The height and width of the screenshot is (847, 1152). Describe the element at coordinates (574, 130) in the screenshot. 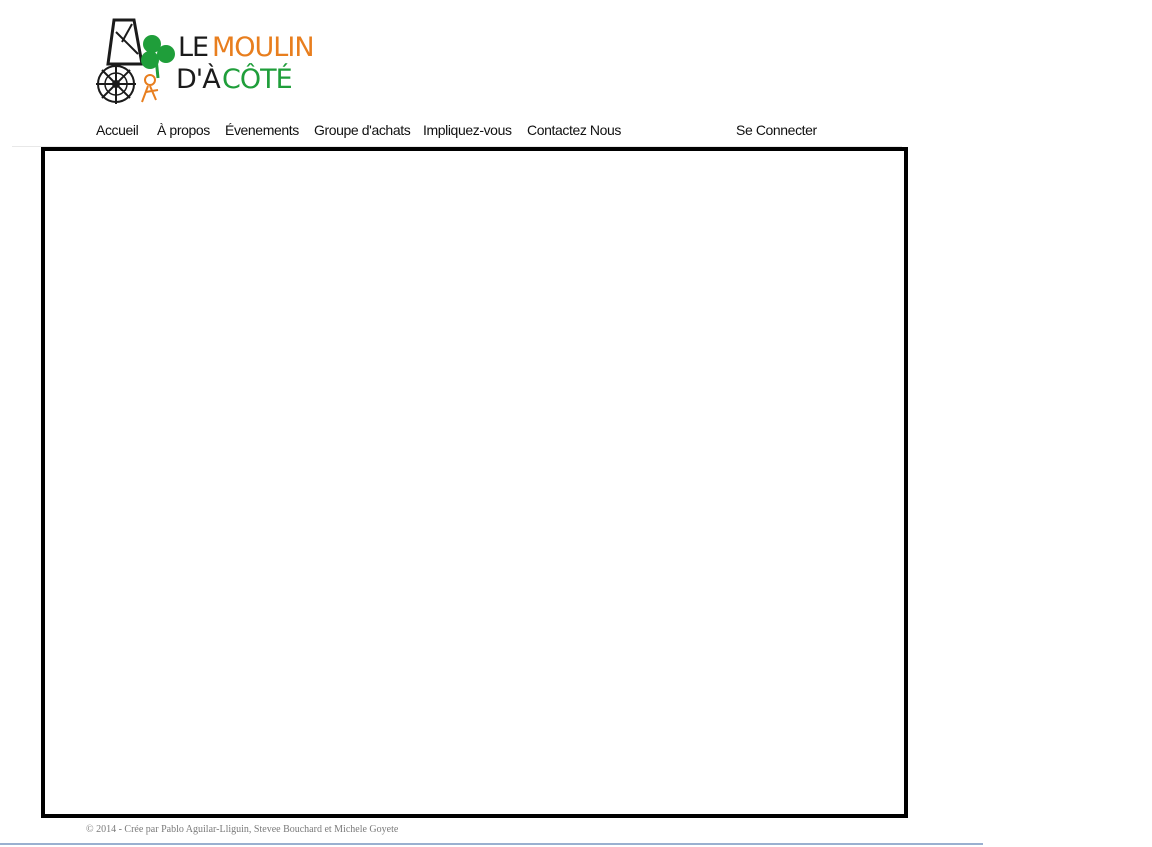

I see `nav-item-contactez-nous: Contactez Nous` at that location.